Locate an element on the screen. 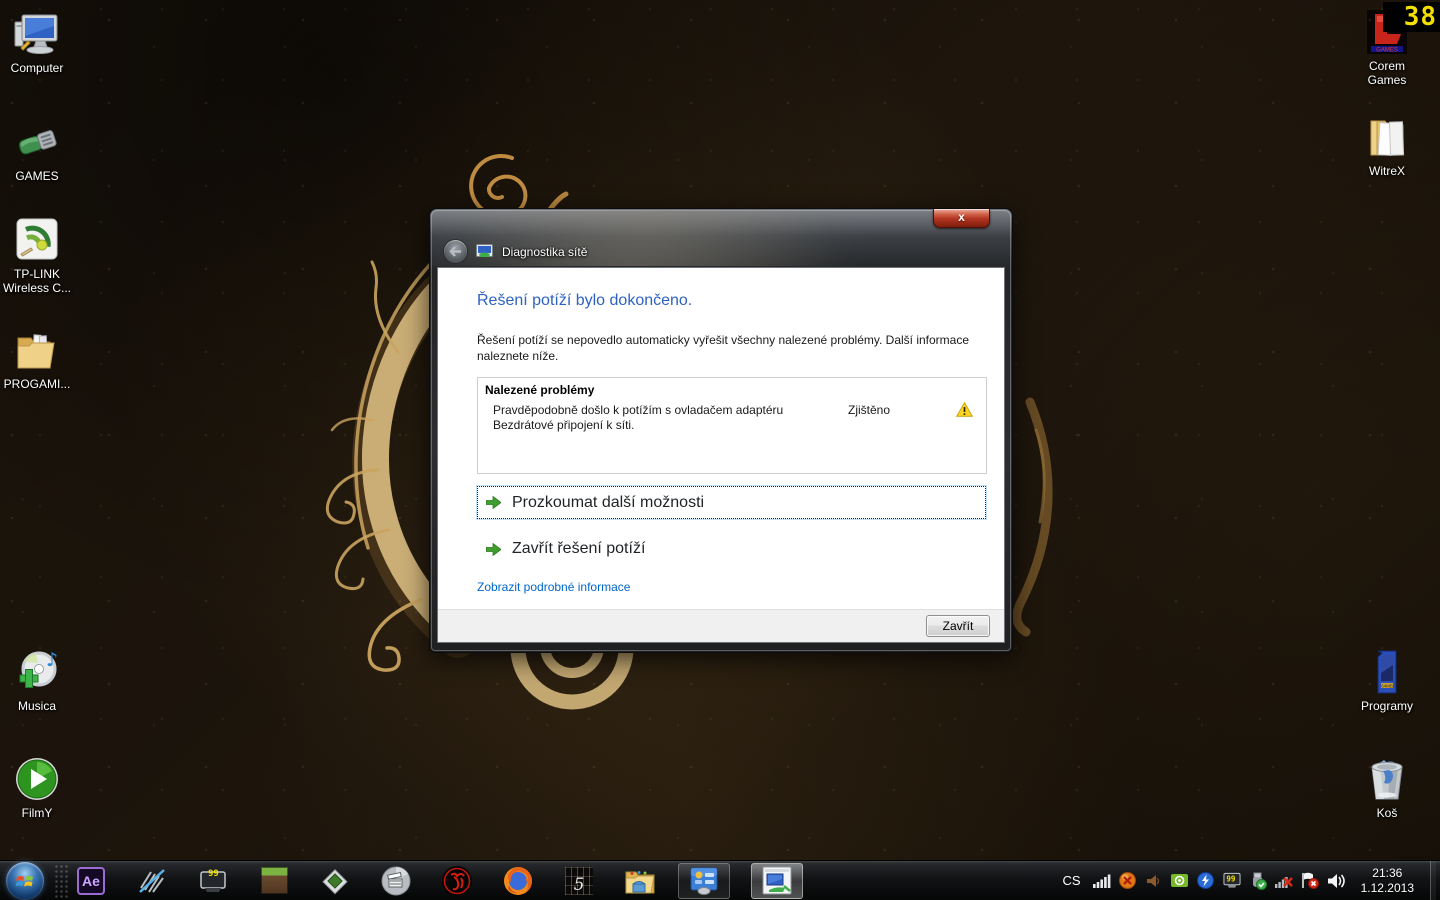 The image size is (1440, 900). desktop-icon-recycle-bin: Koš is located at coordinates (1387, 787).